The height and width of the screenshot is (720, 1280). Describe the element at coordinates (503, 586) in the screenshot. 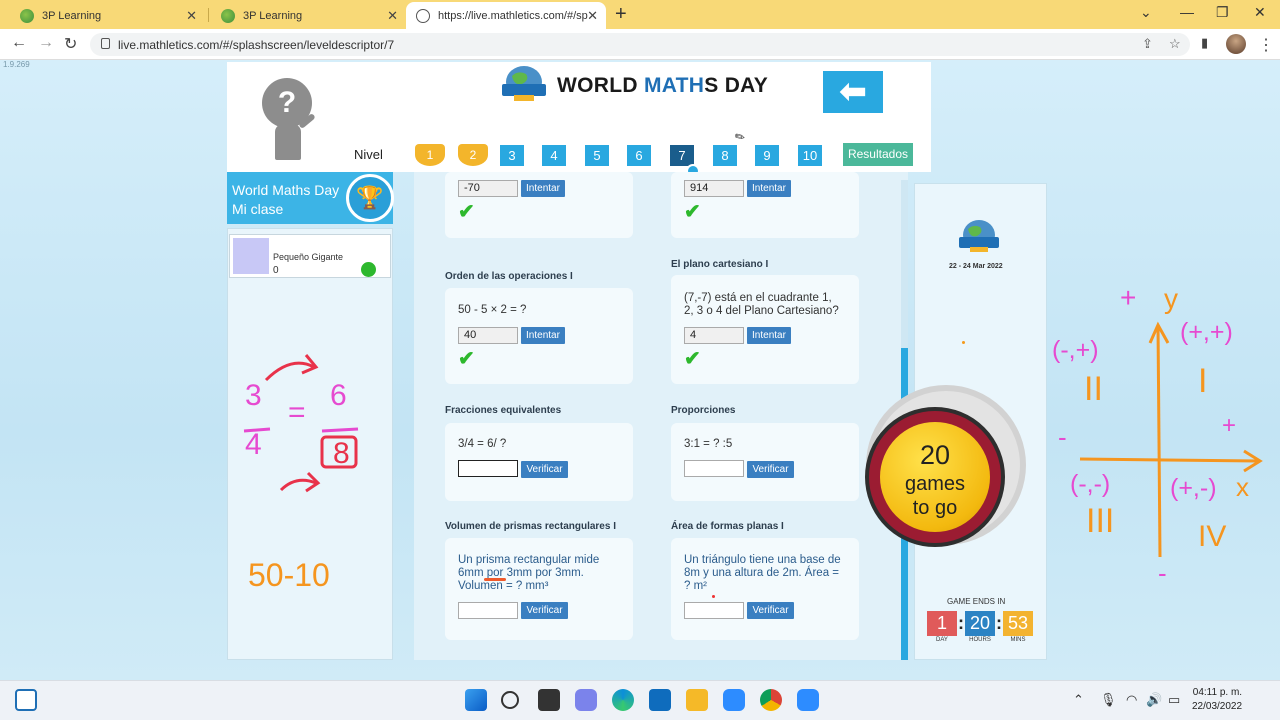

I see `question-text-line: Volumen = ? mm³` at that location.